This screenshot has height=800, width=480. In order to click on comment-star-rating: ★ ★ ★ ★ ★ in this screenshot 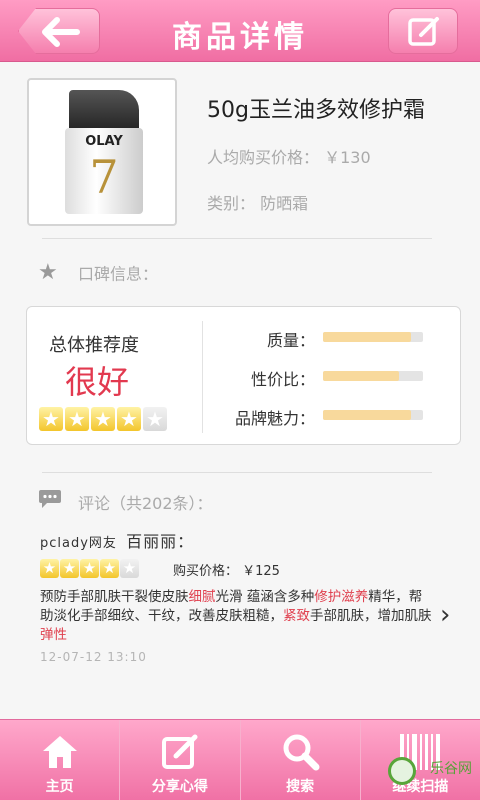, I will do `click(89, 568)`.